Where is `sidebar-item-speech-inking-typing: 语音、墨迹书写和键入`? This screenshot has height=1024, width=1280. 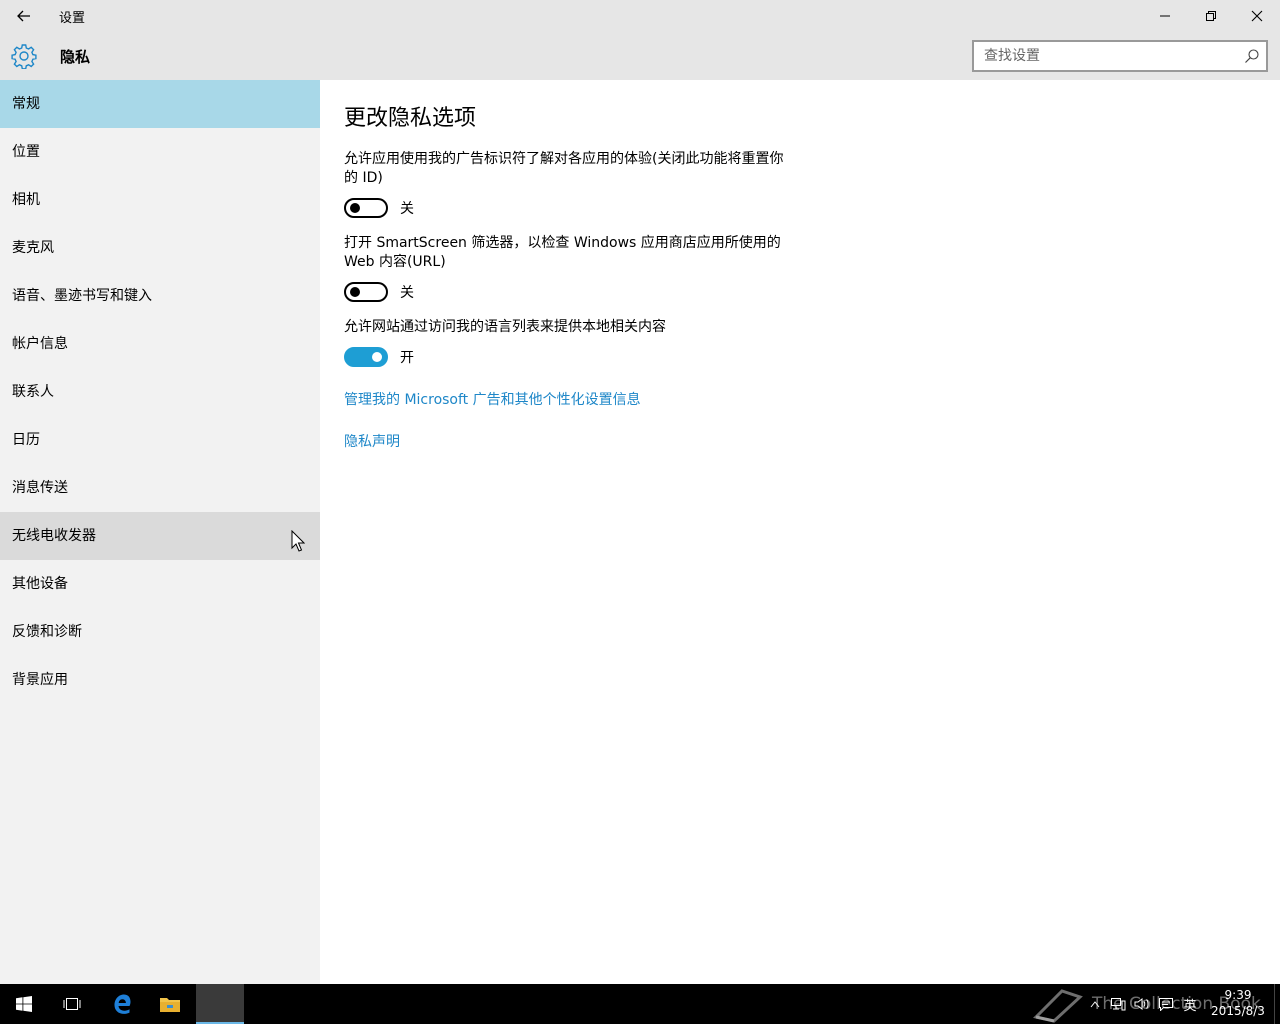 sidebar-item-speech-inking-typing: 语音、墨迹书写和键入 is located at coordinates (160, 296).